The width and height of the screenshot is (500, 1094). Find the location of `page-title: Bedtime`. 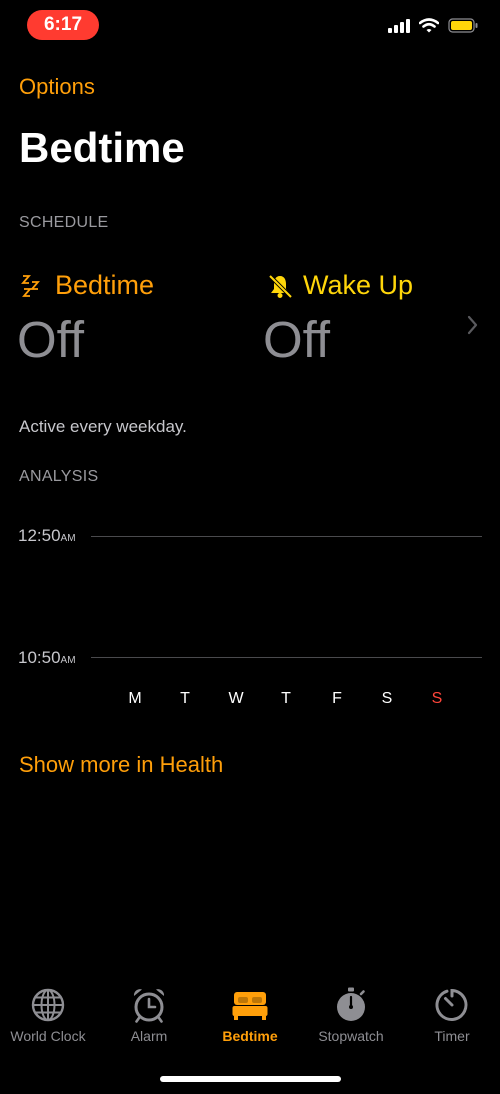

page-title: Bedtime is located at coordinates (102, 147).